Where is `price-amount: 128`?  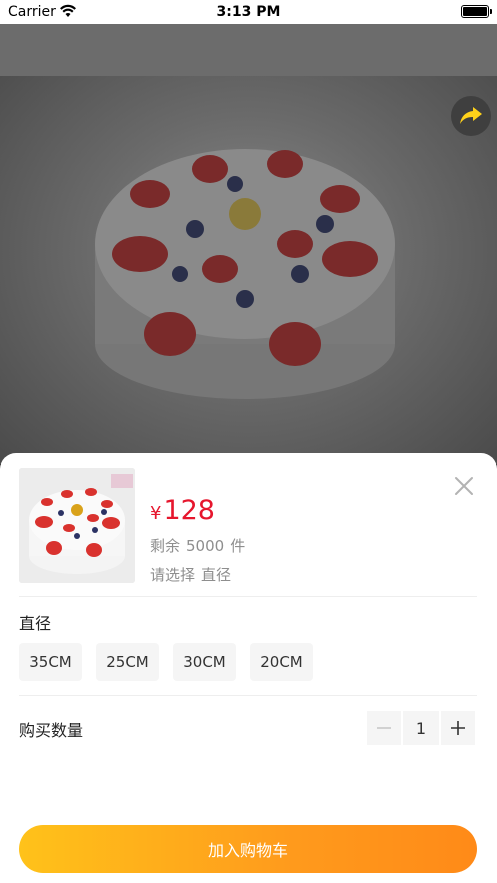
price-amount: 128 is located at coordinates (189, 510).